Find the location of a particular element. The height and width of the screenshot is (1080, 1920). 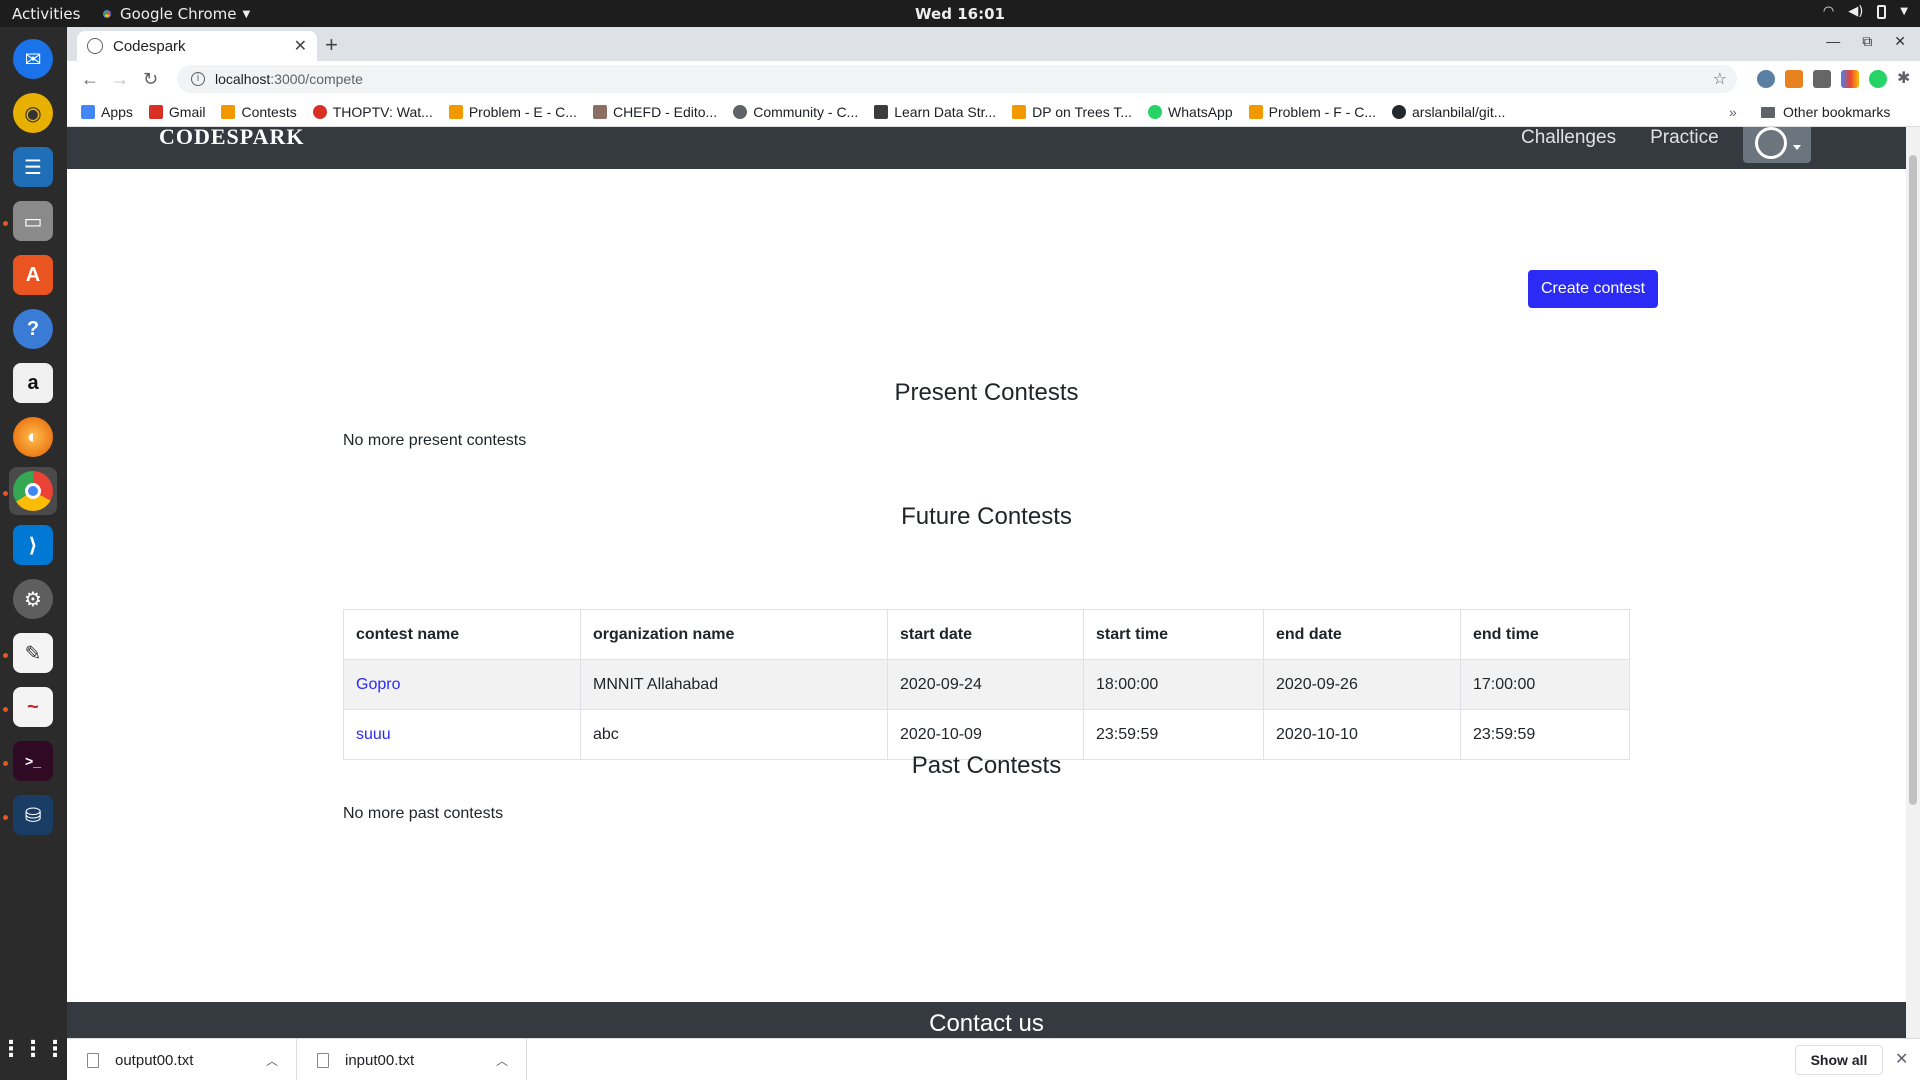

bookmark-item: WhatsApp is located at coordinates (1190, 112).